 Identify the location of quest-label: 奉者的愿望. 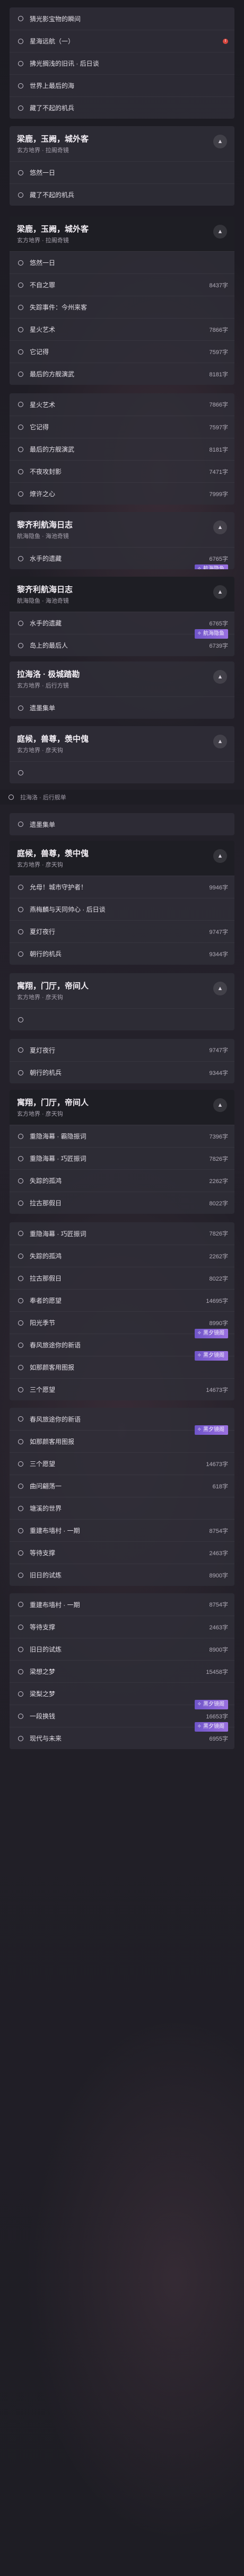
(46, 1300).